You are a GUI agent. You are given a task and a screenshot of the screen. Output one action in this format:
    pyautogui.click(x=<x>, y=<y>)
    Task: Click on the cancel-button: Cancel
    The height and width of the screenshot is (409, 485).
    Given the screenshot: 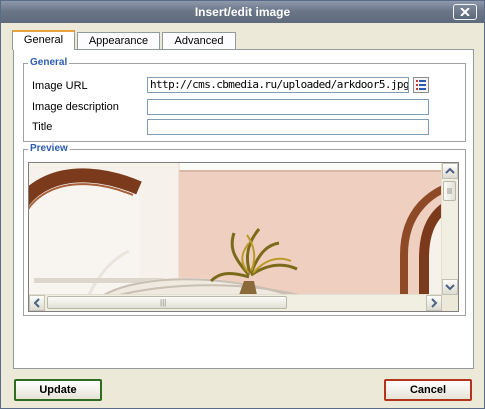 What is the action you would take?
    pyautogui.click(x=428, y=390)
    